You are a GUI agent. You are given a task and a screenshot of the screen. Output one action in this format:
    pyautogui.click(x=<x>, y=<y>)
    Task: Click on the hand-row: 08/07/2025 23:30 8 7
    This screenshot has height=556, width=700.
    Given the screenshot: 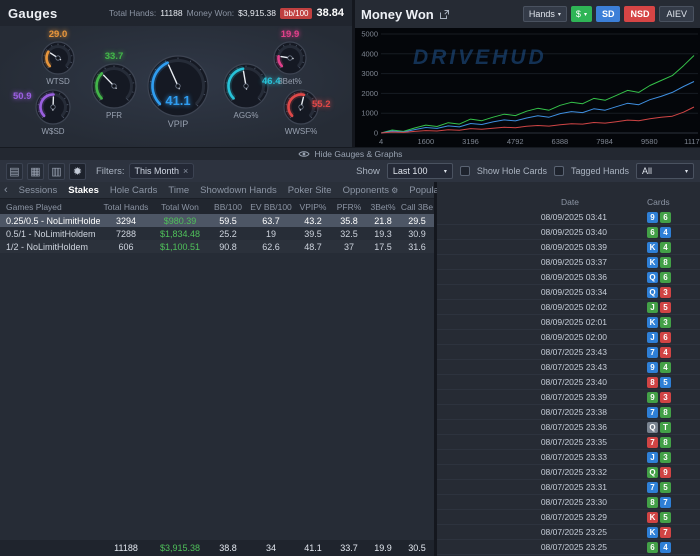 What is the action you would take?
    pyautogui.click(x=568, y=502)
    